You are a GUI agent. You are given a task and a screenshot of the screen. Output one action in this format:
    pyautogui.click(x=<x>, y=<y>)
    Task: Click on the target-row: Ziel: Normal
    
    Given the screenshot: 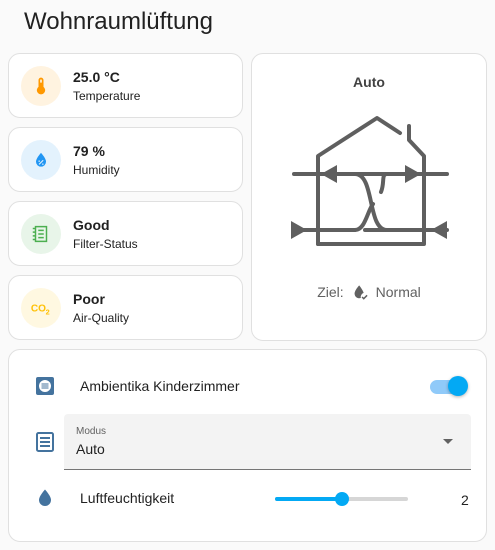 What is the action you would take?
    pyautogui.click(x=369, y=292)
    